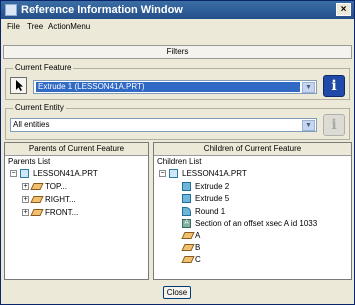 The height and width of the screenshot is (305, 355). I want to click on current-feature-label: Current Feature, so click(43, 67).